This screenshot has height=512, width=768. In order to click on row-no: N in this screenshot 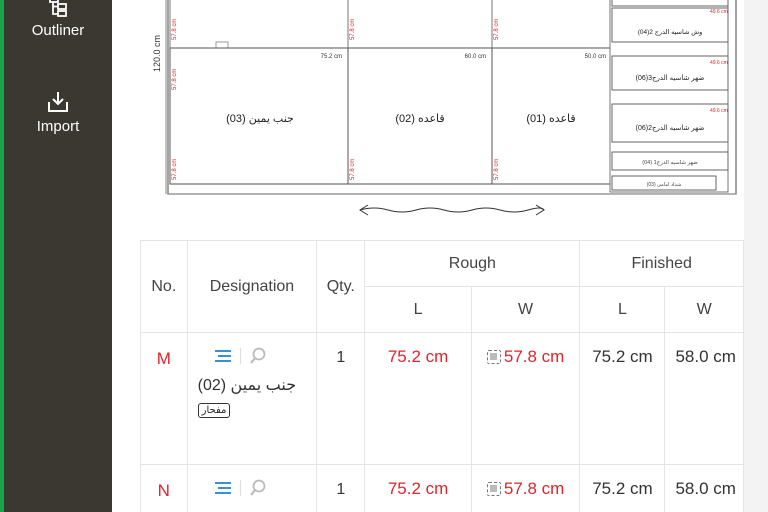, I will do `click(164, 488)`.